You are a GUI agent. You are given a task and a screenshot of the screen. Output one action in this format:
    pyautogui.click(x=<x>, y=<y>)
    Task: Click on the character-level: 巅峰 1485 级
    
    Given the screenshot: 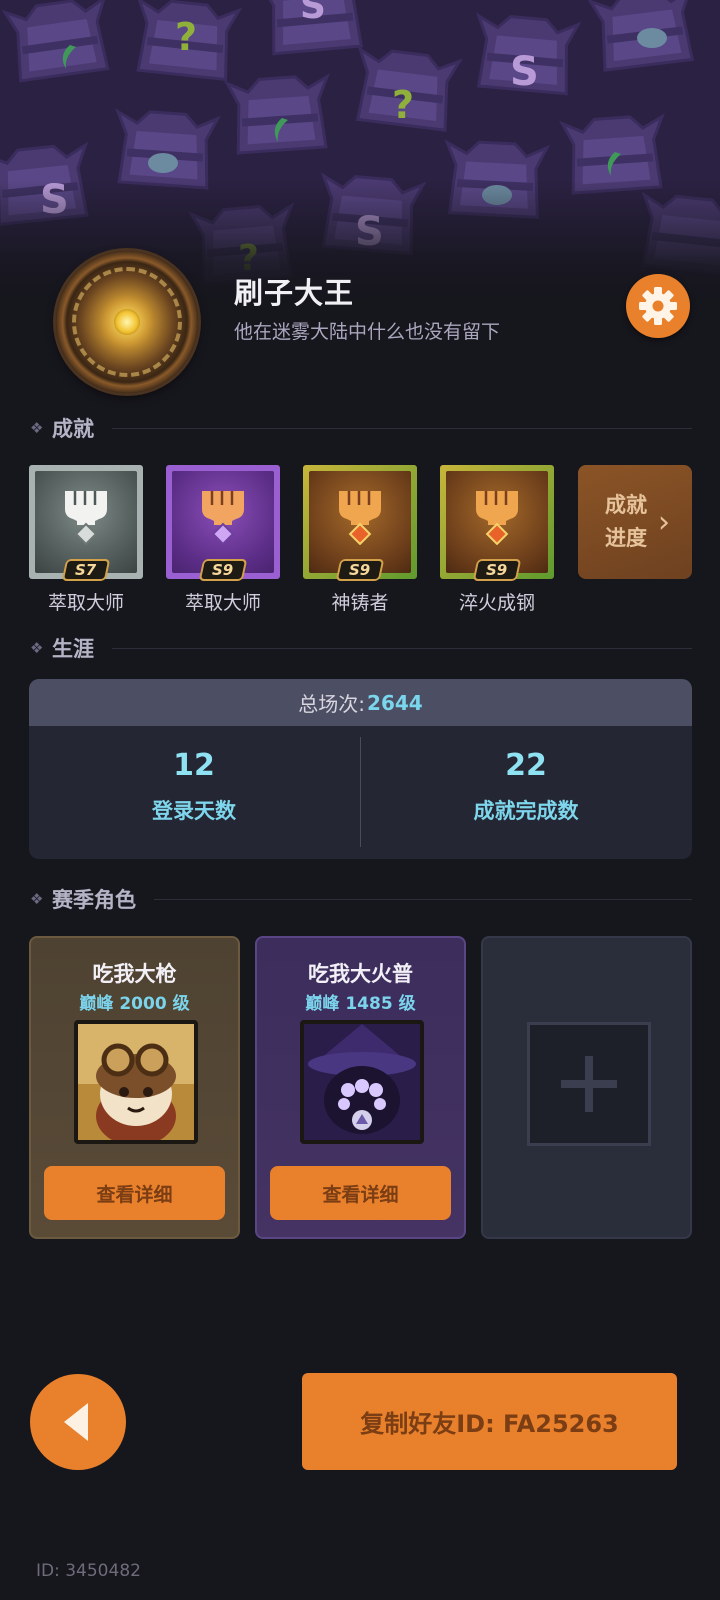 What is the action you would take?
    pyautogui.click(x=360, y=1004)
    